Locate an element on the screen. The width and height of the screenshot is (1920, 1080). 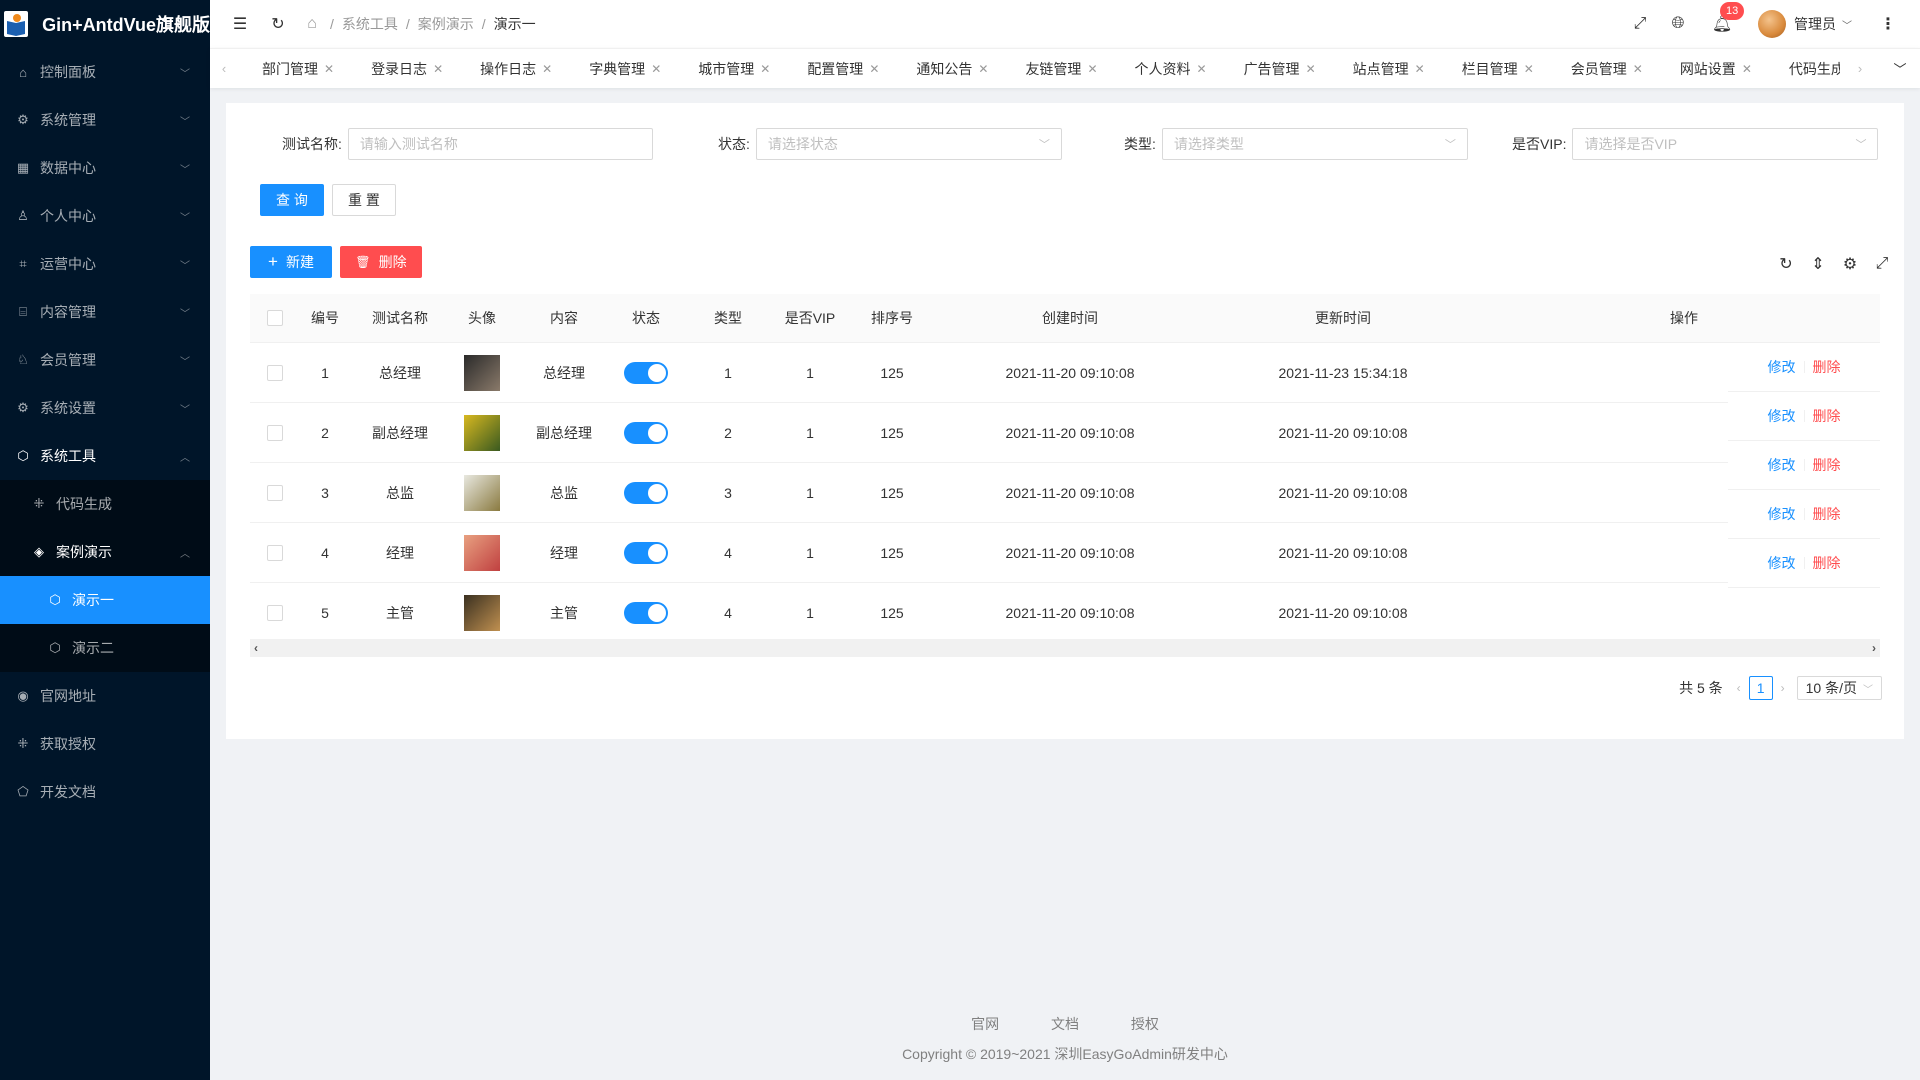
sidebar-item: ♘ 会员管理 ﹀ is located at coordinates (105, 360).